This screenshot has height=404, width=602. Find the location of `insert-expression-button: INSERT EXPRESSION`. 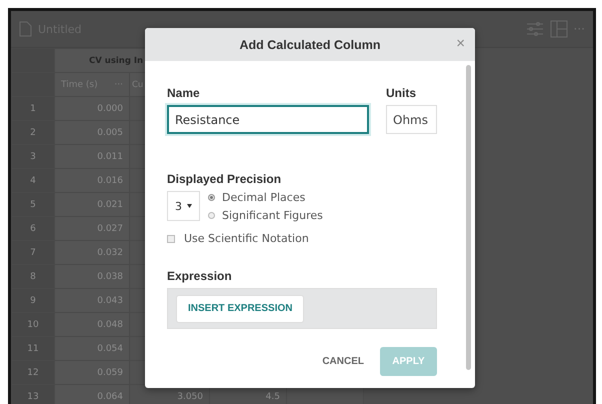

insert-expression-button: INSERT EXPRESSION is located at coordinates (240, 308).